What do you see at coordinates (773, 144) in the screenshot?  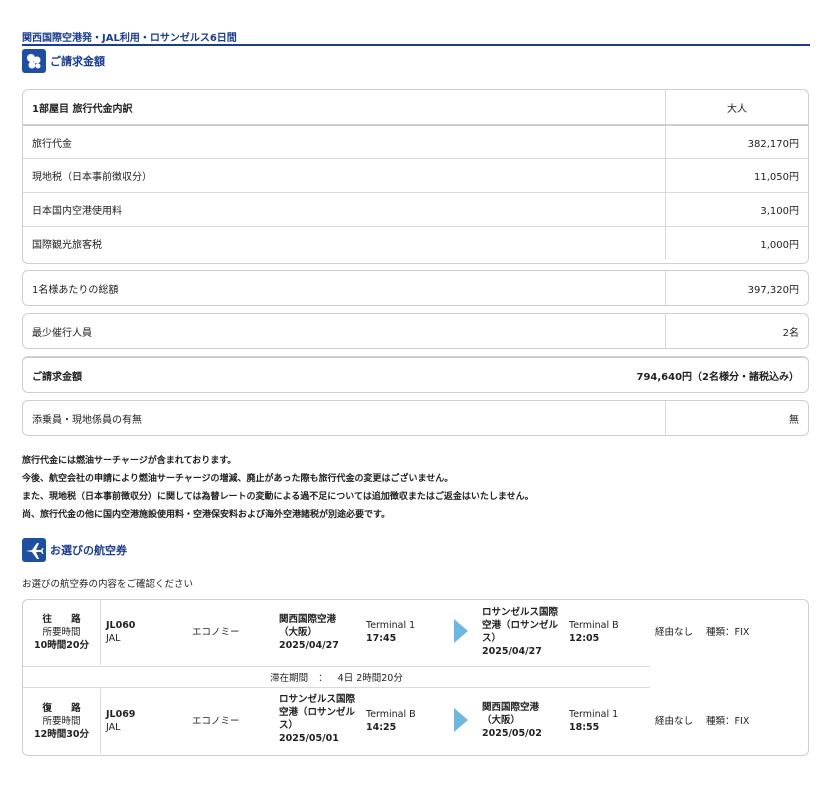 I see `fee-value: 382,170円` at bounding box center [773, 144].